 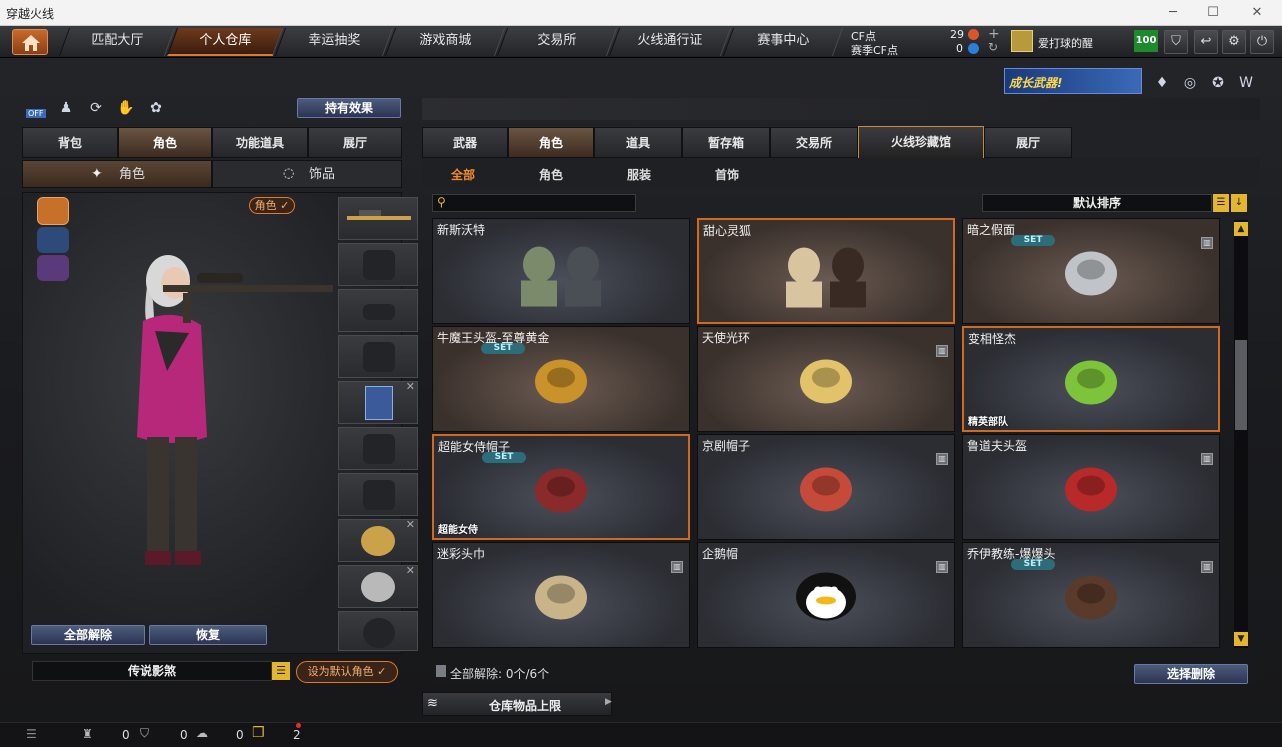 What do you see at coordinates (826, 271) in the screenshot?
I see `item-card: 甜心灵狐` at bounding box center [826, 271].